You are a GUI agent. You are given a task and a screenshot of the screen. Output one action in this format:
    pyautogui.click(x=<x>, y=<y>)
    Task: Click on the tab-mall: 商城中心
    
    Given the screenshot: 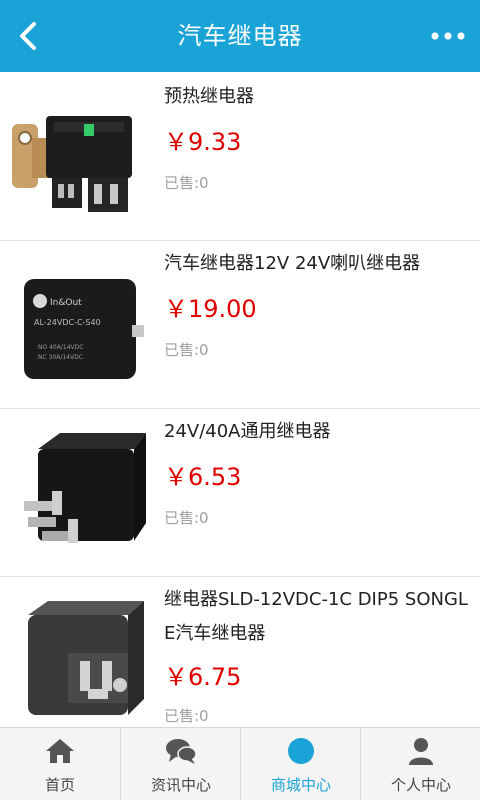 What is the action you would take?
    pyautogui.click(x=301, y=764)
    